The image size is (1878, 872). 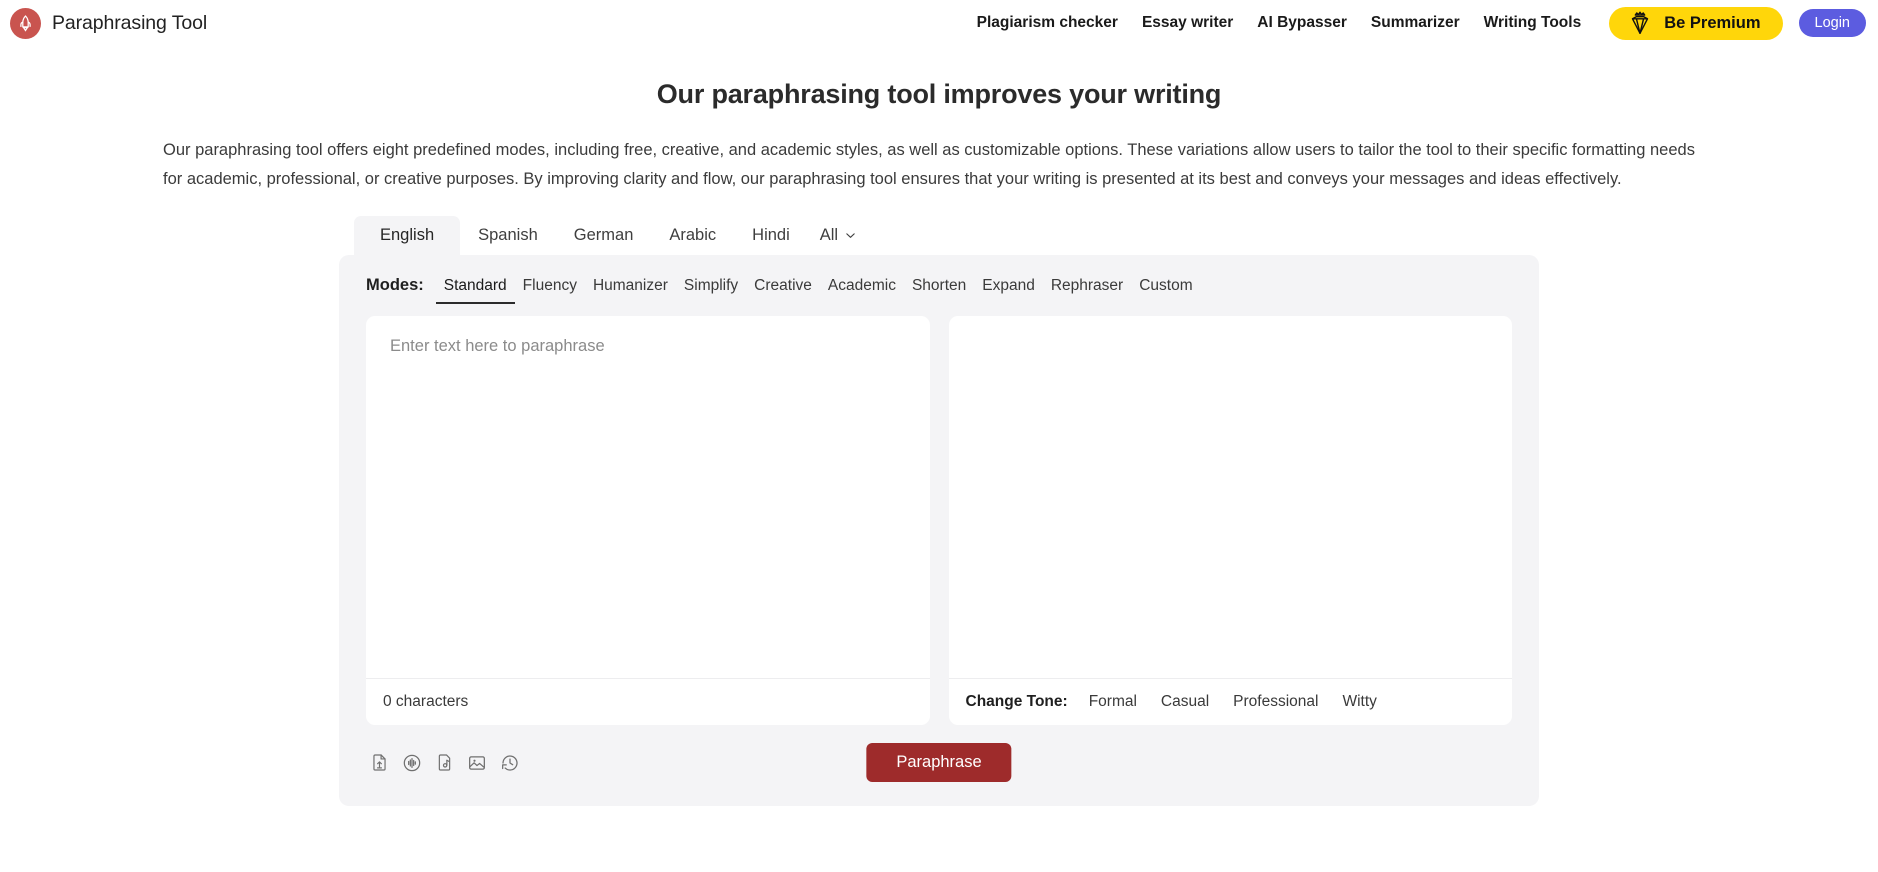 What do you see at coordinates (1187, 23) in the screenshot?
I see `nav-item-essay-writer: Essay writer` at bounding box center [1187, 23].